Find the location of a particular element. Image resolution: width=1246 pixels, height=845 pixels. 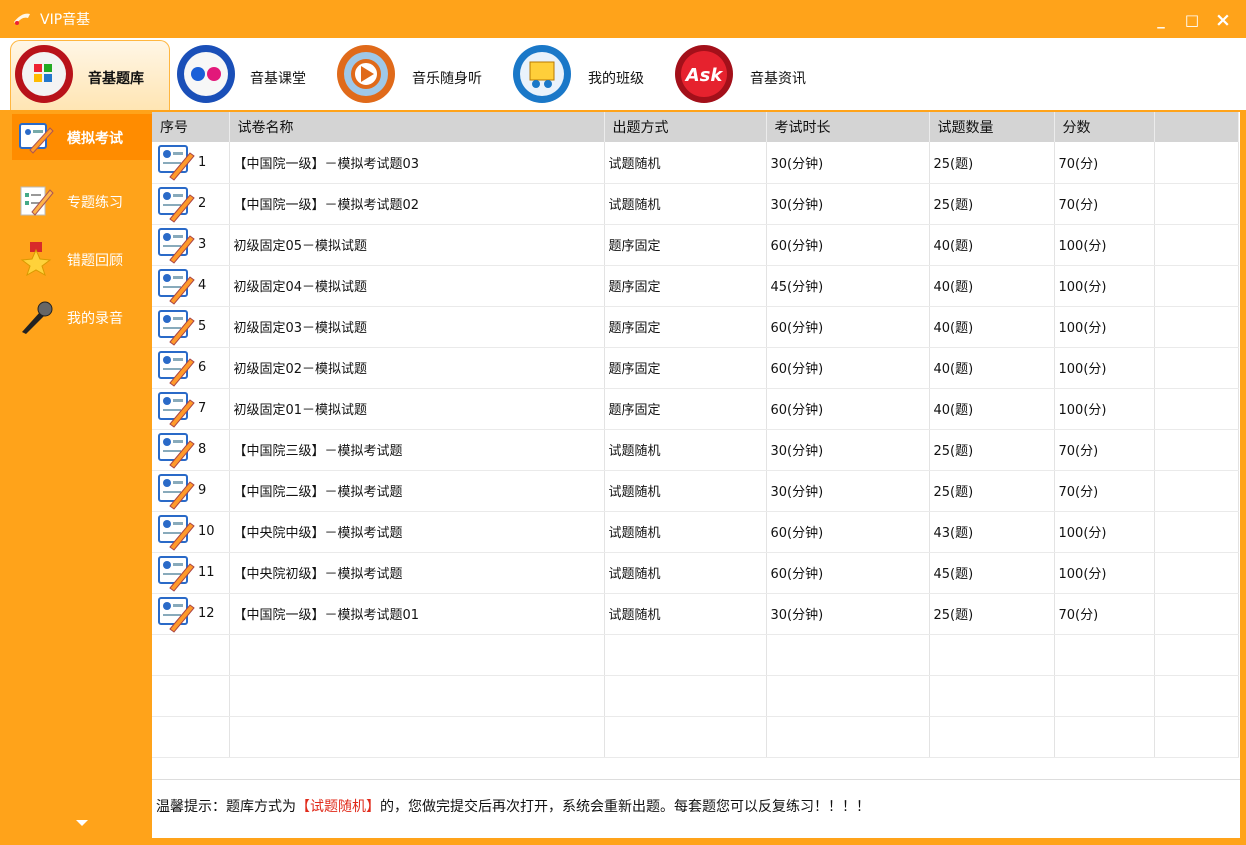

table-row: 5 初级固定03－模拟试题 题序固定 60(分钟) 40(题) 100(分) is located at coordinates (695, 327).